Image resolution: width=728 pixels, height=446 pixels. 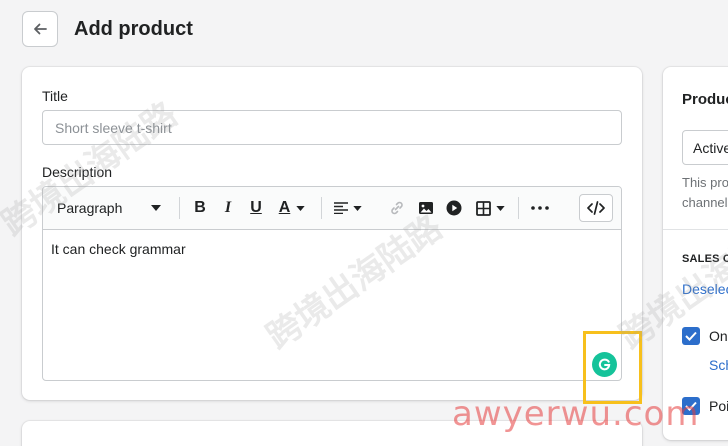 What do you see at coordinates (118, 249) in the screenshot?
I see `editor-text: It can check grammar` at bounding box center [118, 249].